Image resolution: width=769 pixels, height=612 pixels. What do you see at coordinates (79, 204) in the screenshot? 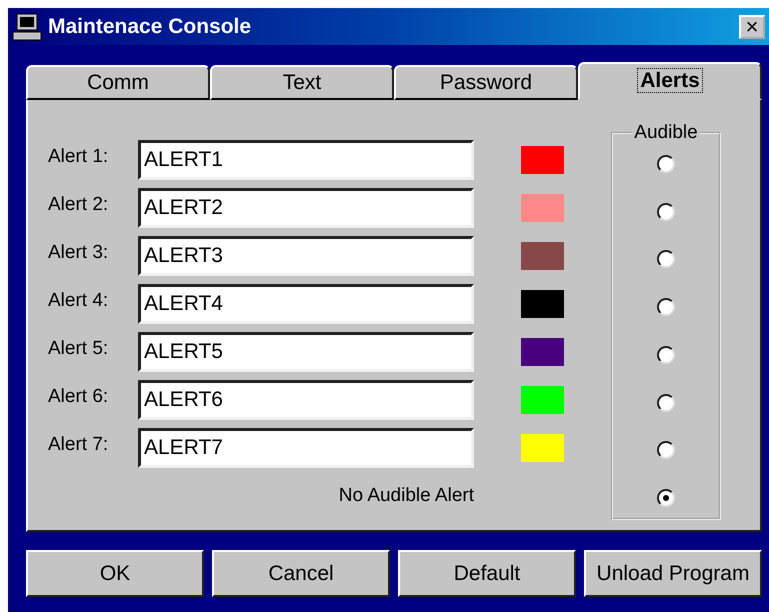
I see `alert-label: Alert 2:` at bounding box center [79, 204].